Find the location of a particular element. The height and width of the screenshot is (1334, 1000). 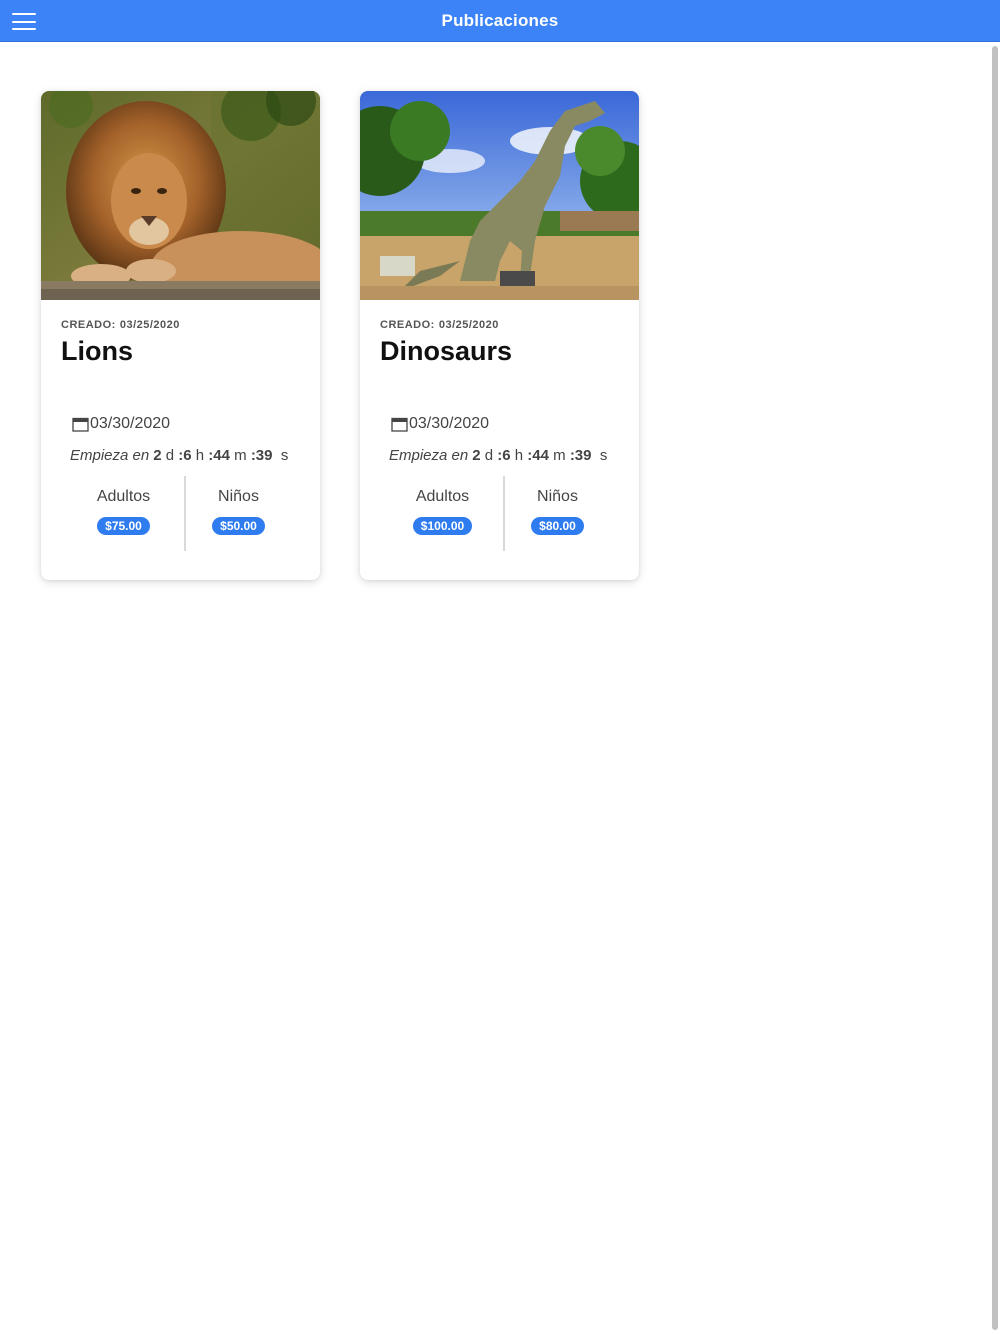

app-header: Publicaciones is located at coordinates (500, 21).